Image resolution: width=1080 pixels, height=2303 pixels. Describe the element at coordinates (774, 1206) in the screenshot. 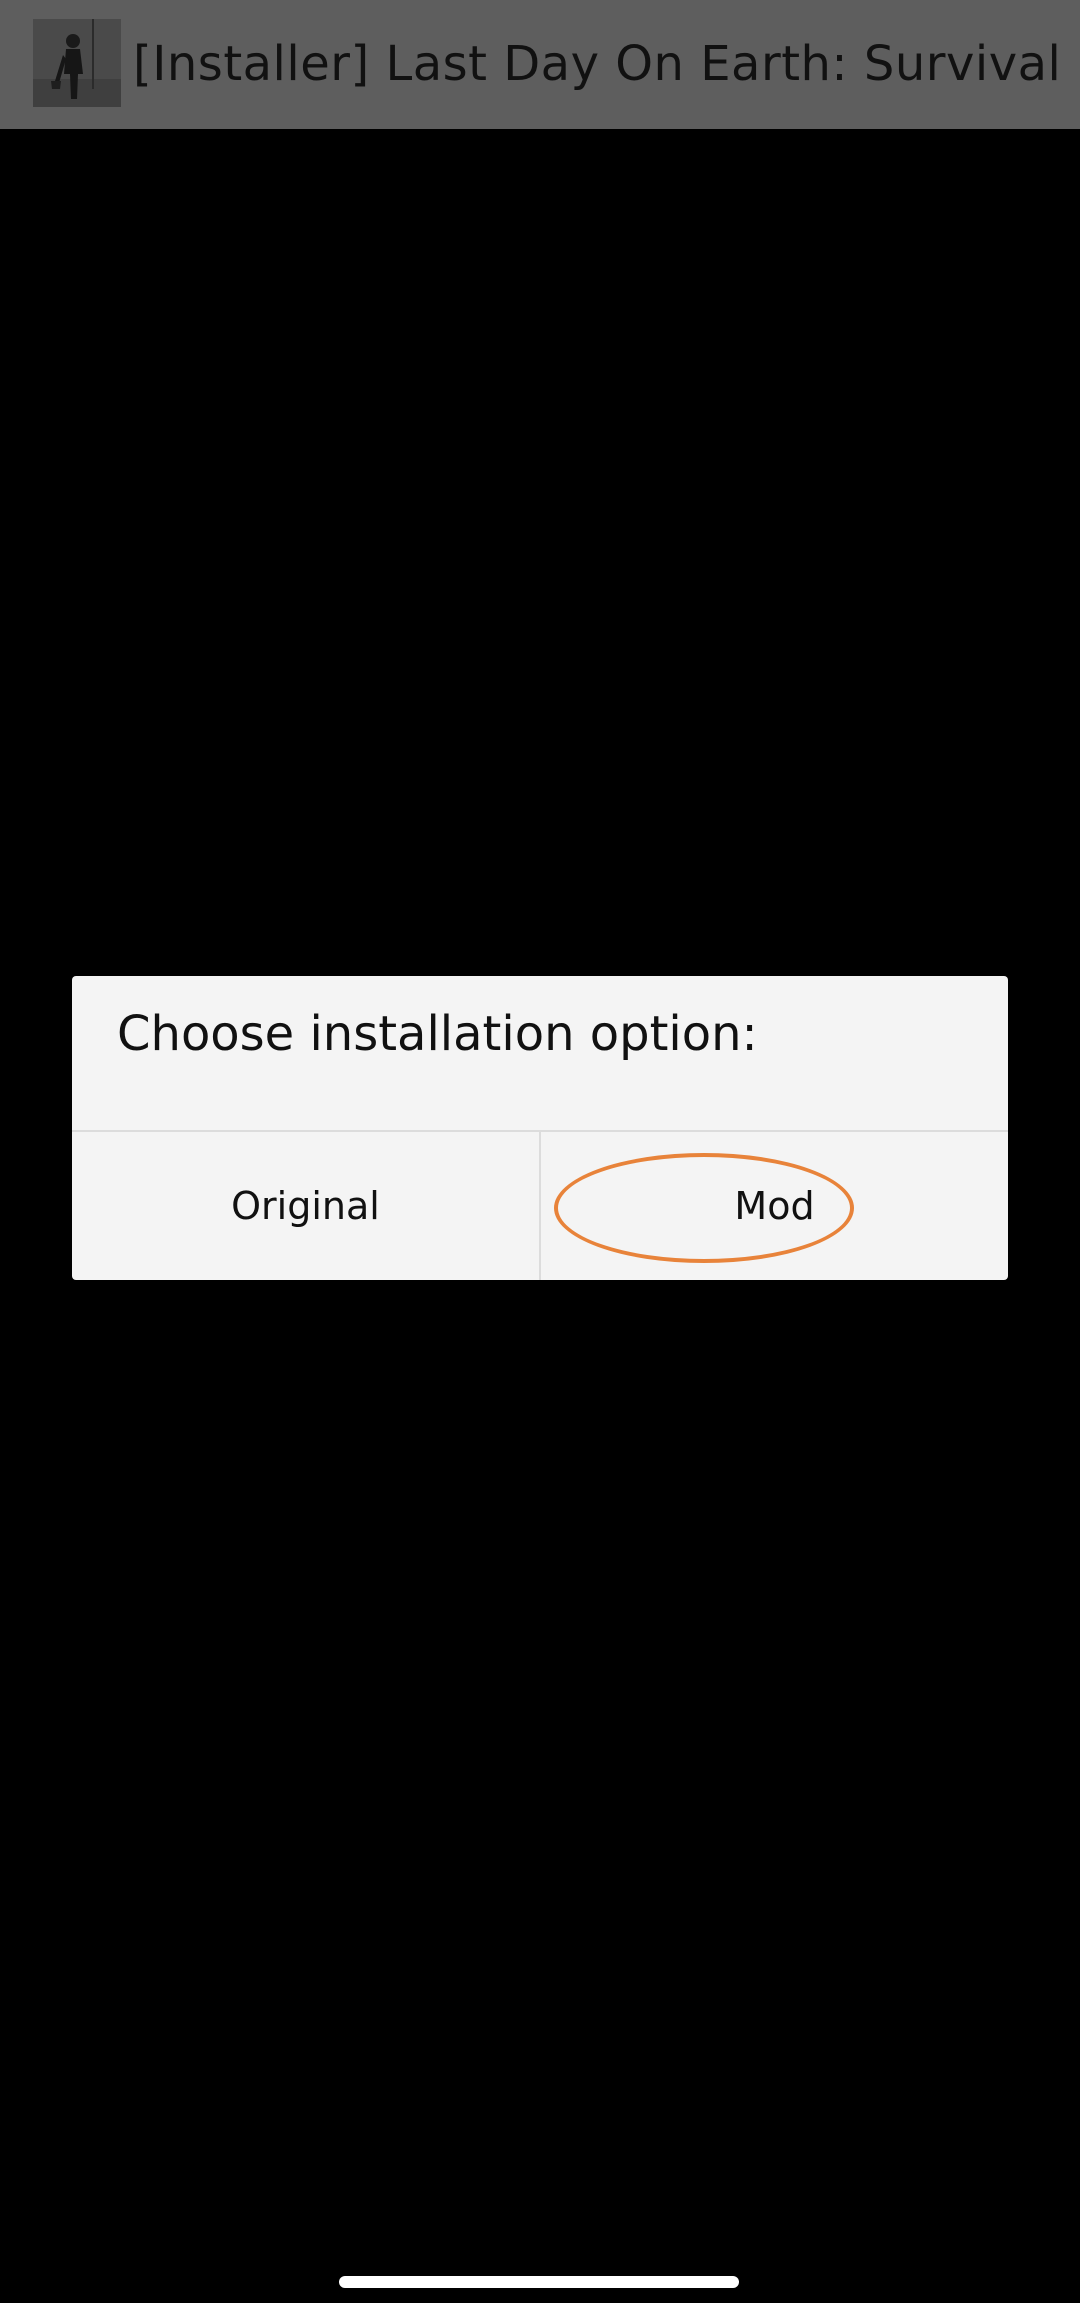

I see `mod-button: Mod` at that location.